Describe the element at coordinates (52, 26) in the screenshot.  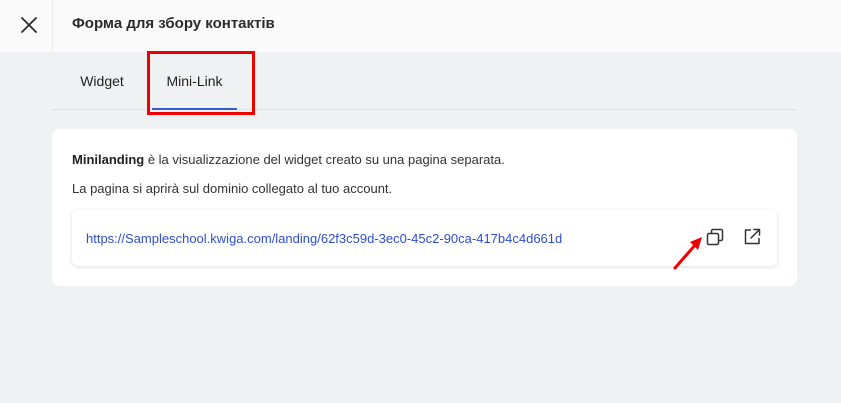
I see `header-divider` at that location.